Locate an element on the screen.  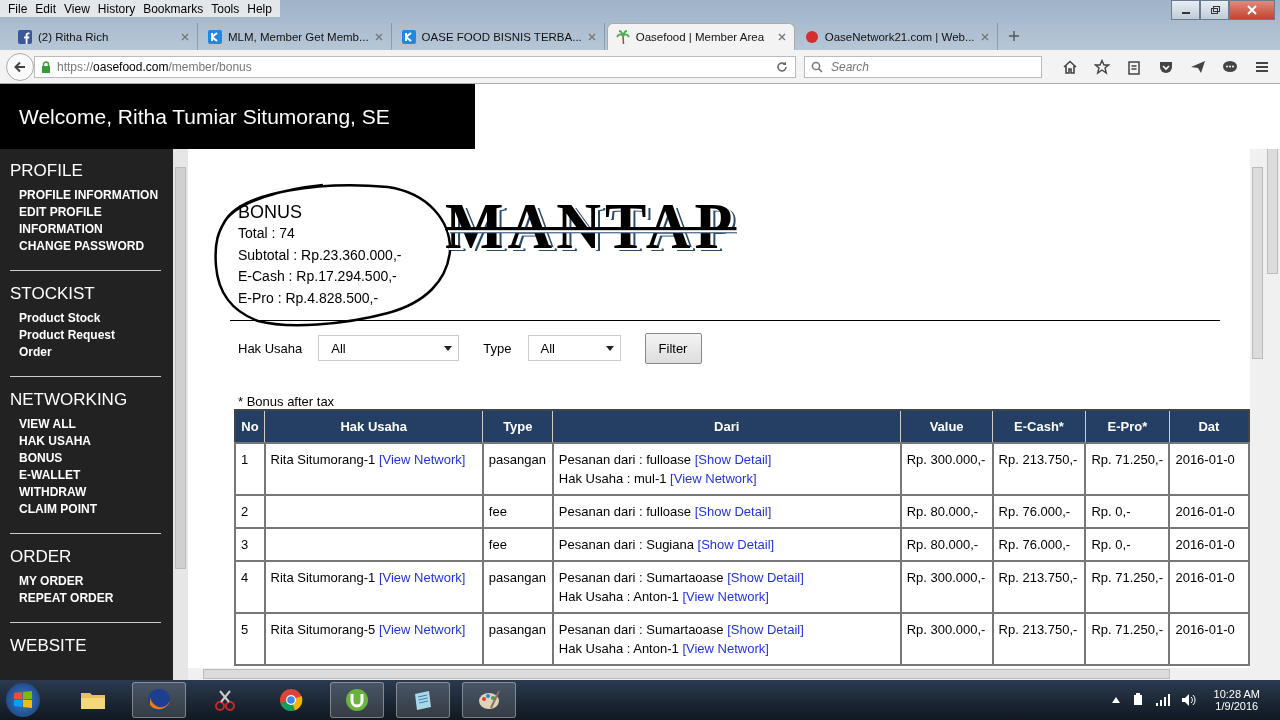
table-cell: Rp. 80.000,- is located at coordinates (946, 544).